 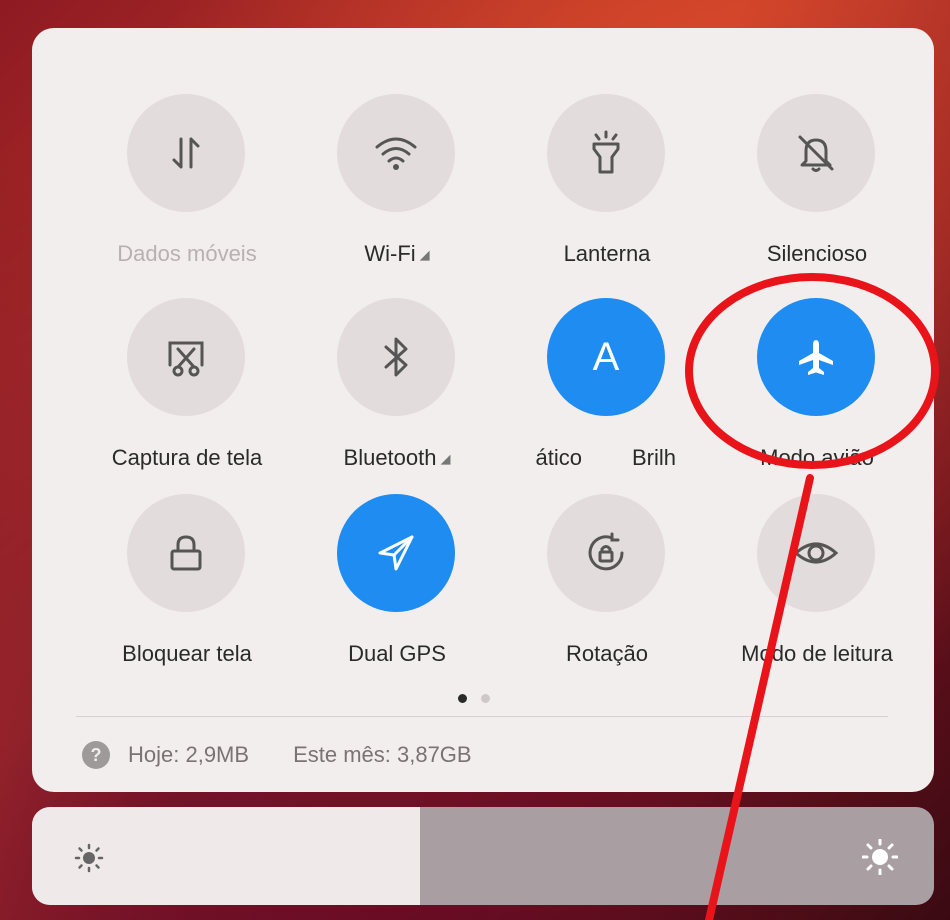 I want to click on tile-rotation: Rotação, so click(x=607, y=584).